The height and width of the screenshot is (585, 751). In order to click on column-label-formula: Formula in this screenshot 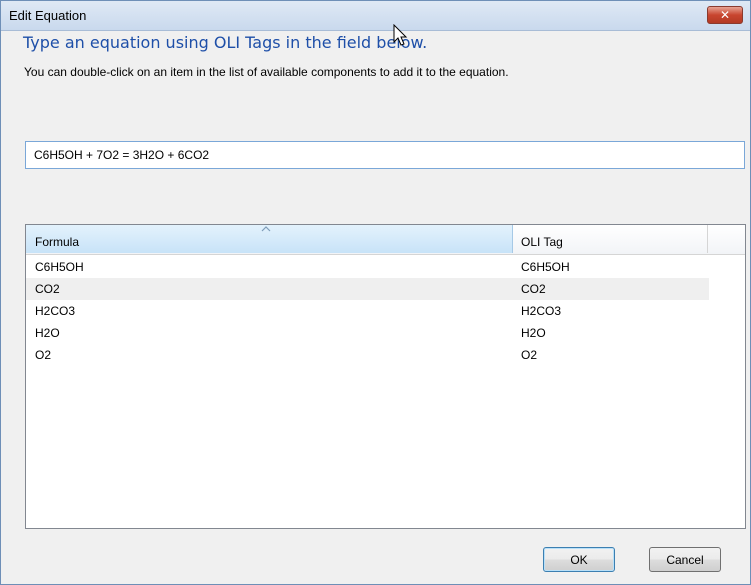, I will do `click(57, 242)`.